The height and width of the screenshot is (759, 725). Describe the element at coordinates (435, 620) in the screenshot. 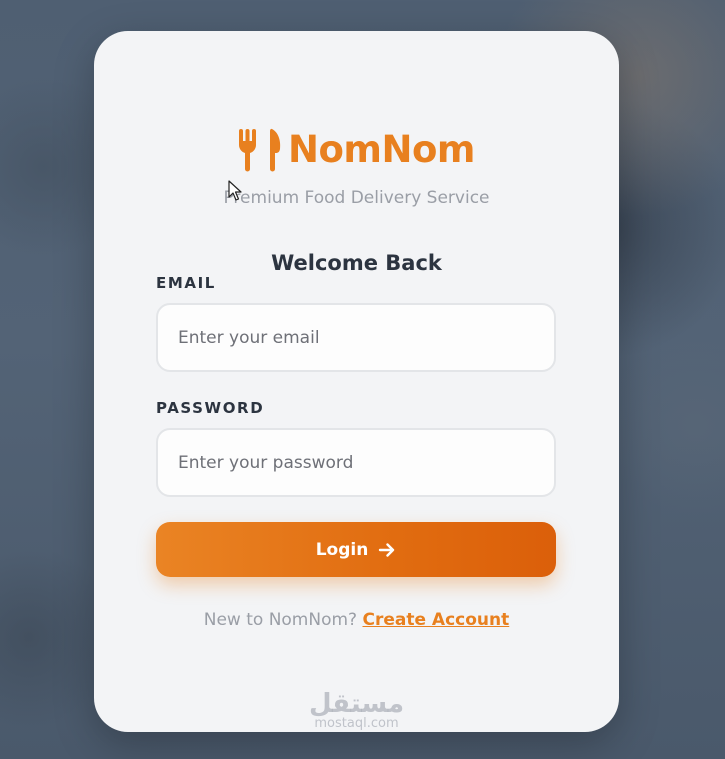

I see `create-account-link: Create Account` at that location.